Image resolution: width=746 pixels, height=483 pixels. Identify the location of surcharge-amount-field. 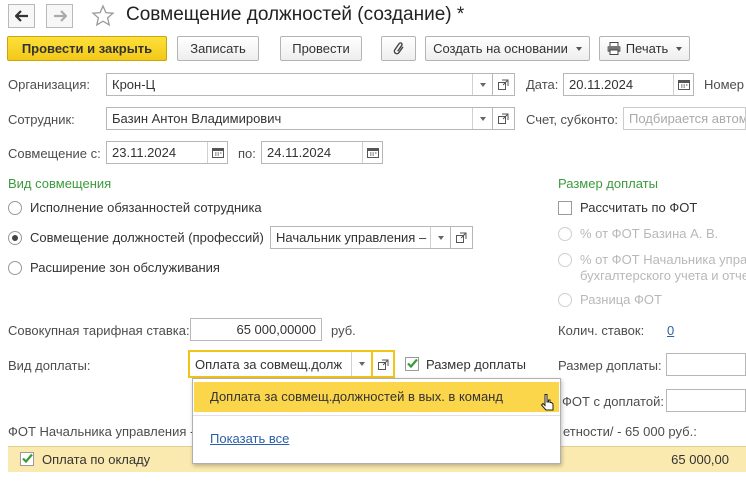
(706, 364).